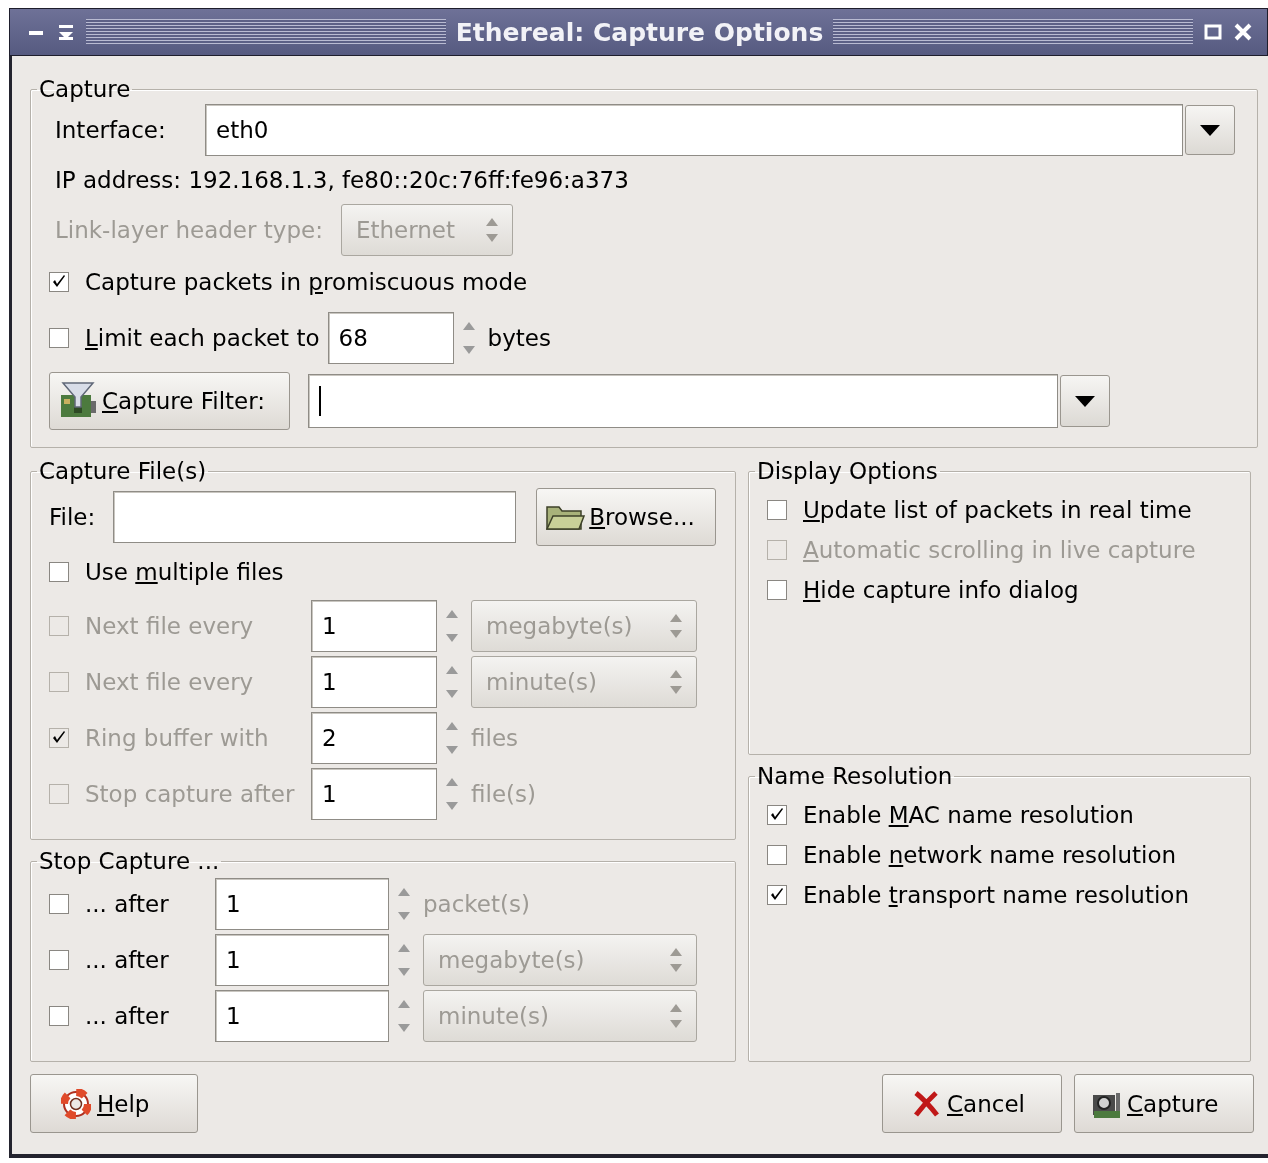 The width and height of the screenshot is (1268, 1163). I want to click on checkbox-label: Stop capture after, so click(190, 794).